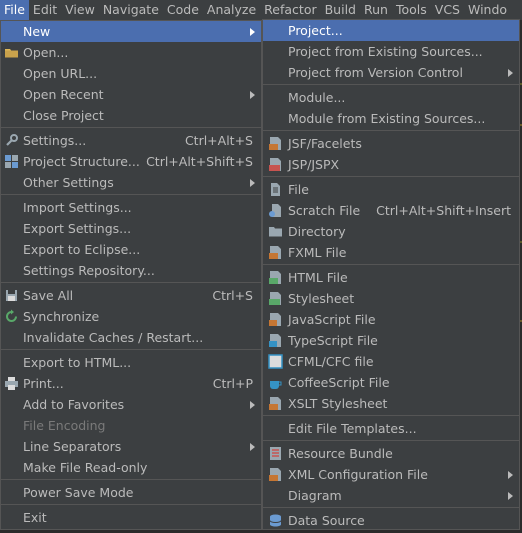 The image size is (522, 533). What do you see at coordinates (11, 52) in the screenshot?
I see `folder-icon` at bounding box center [11, 52].